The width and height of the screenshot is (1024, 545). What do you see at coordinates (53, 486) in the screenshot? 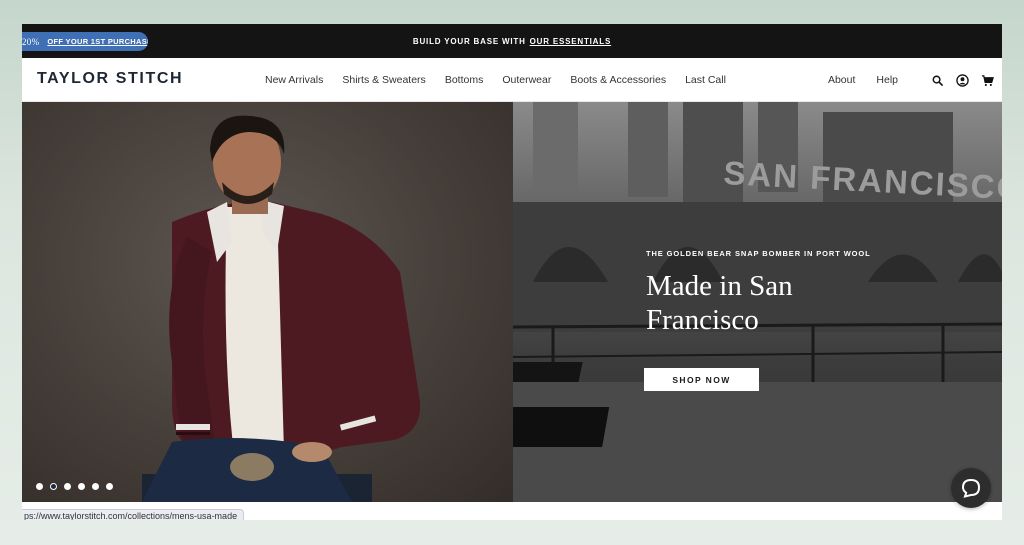
I see `carousel-dot-active` at bounding box center [53, 486].